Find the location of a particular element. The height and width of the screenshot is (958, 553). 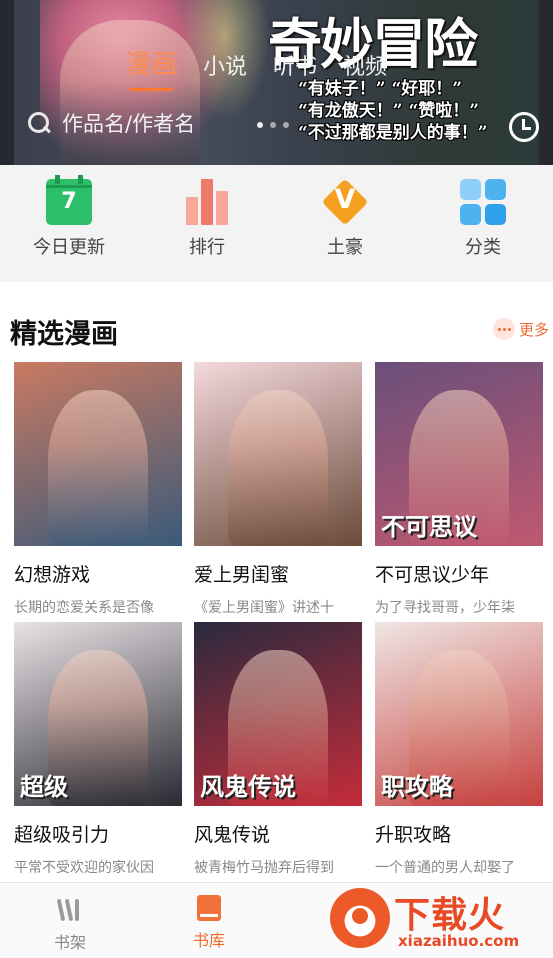

banner-character-figure is located at coordinates (130, 92).